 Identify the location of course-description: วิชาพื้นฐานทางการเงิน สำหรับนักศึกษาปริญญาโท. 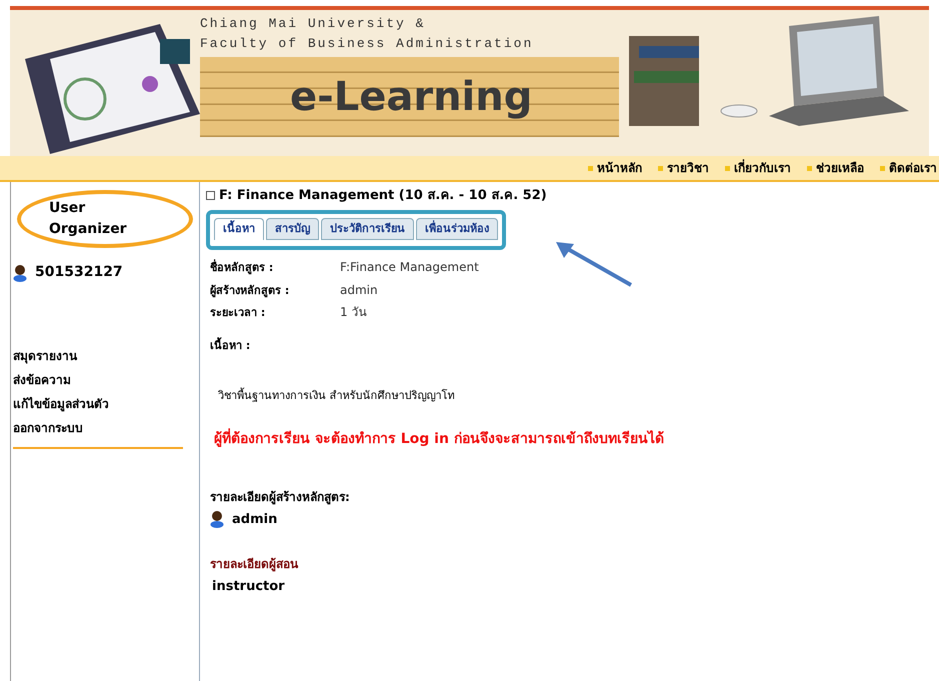
(337, 396).